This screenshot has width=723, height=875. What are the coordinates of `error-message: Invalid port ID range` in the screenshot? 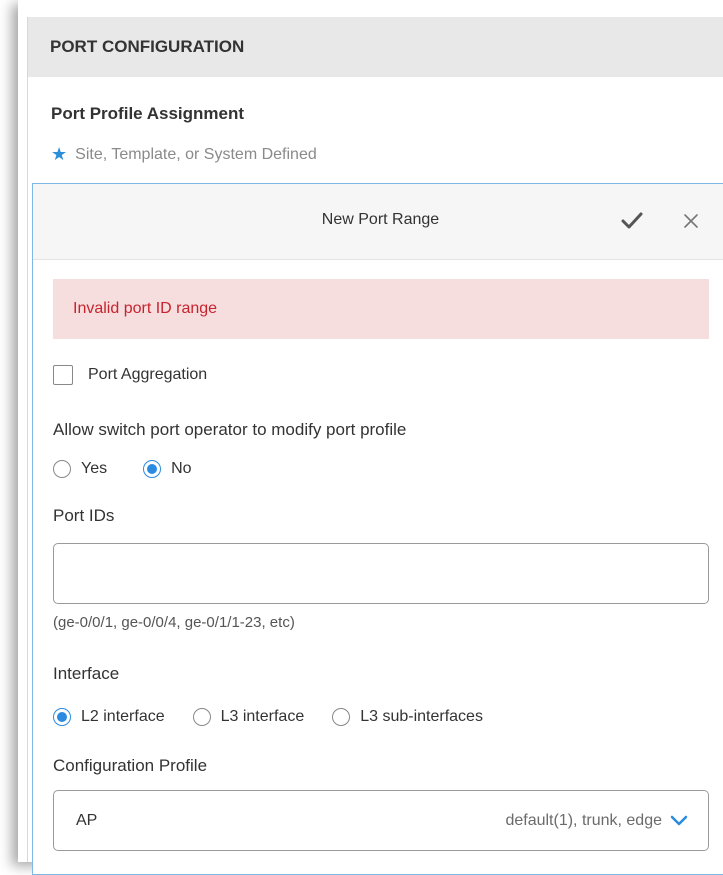 It's located at (381, 309).